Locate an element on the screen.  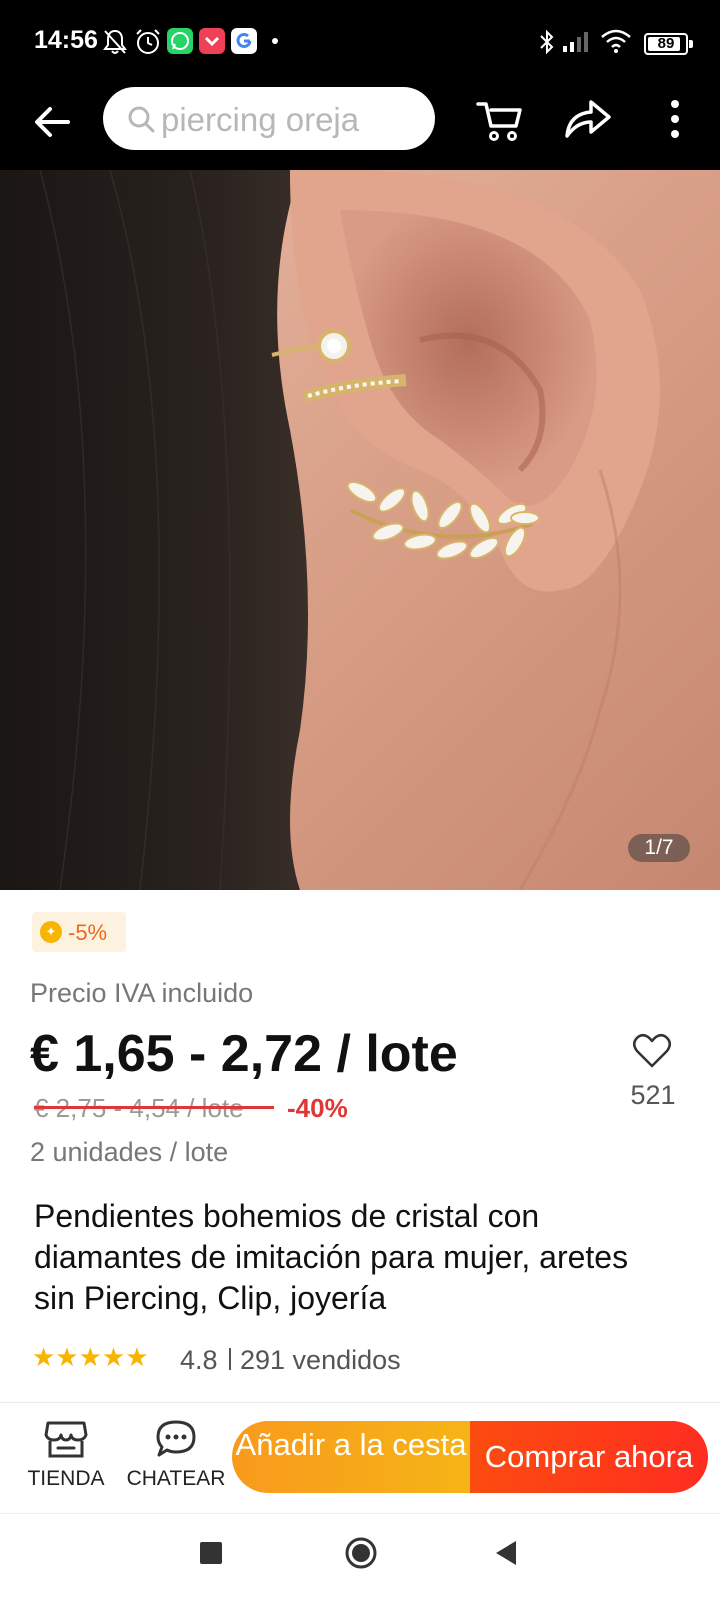
whatsapp-icon is located at coordinates (180, 41).